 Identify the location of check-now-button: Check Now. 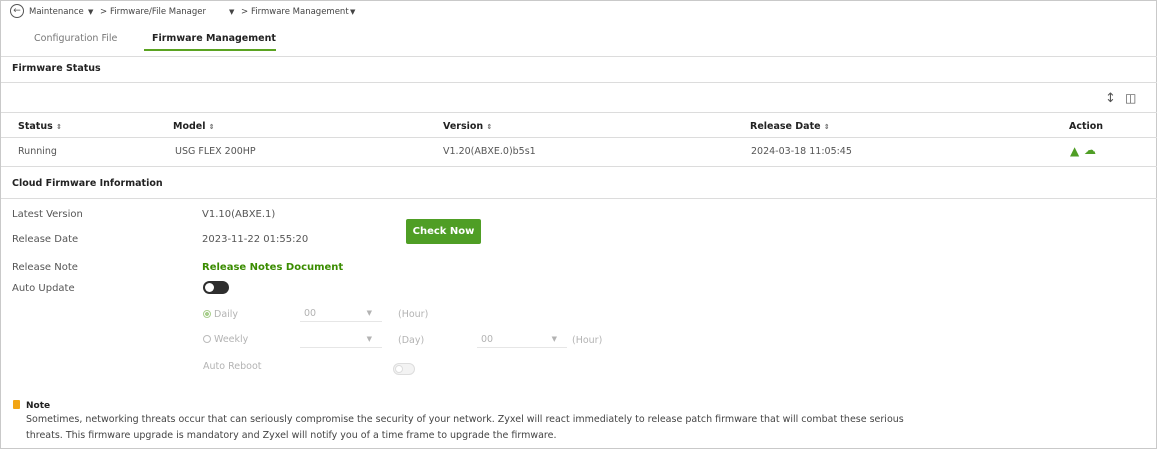
(443, 231).